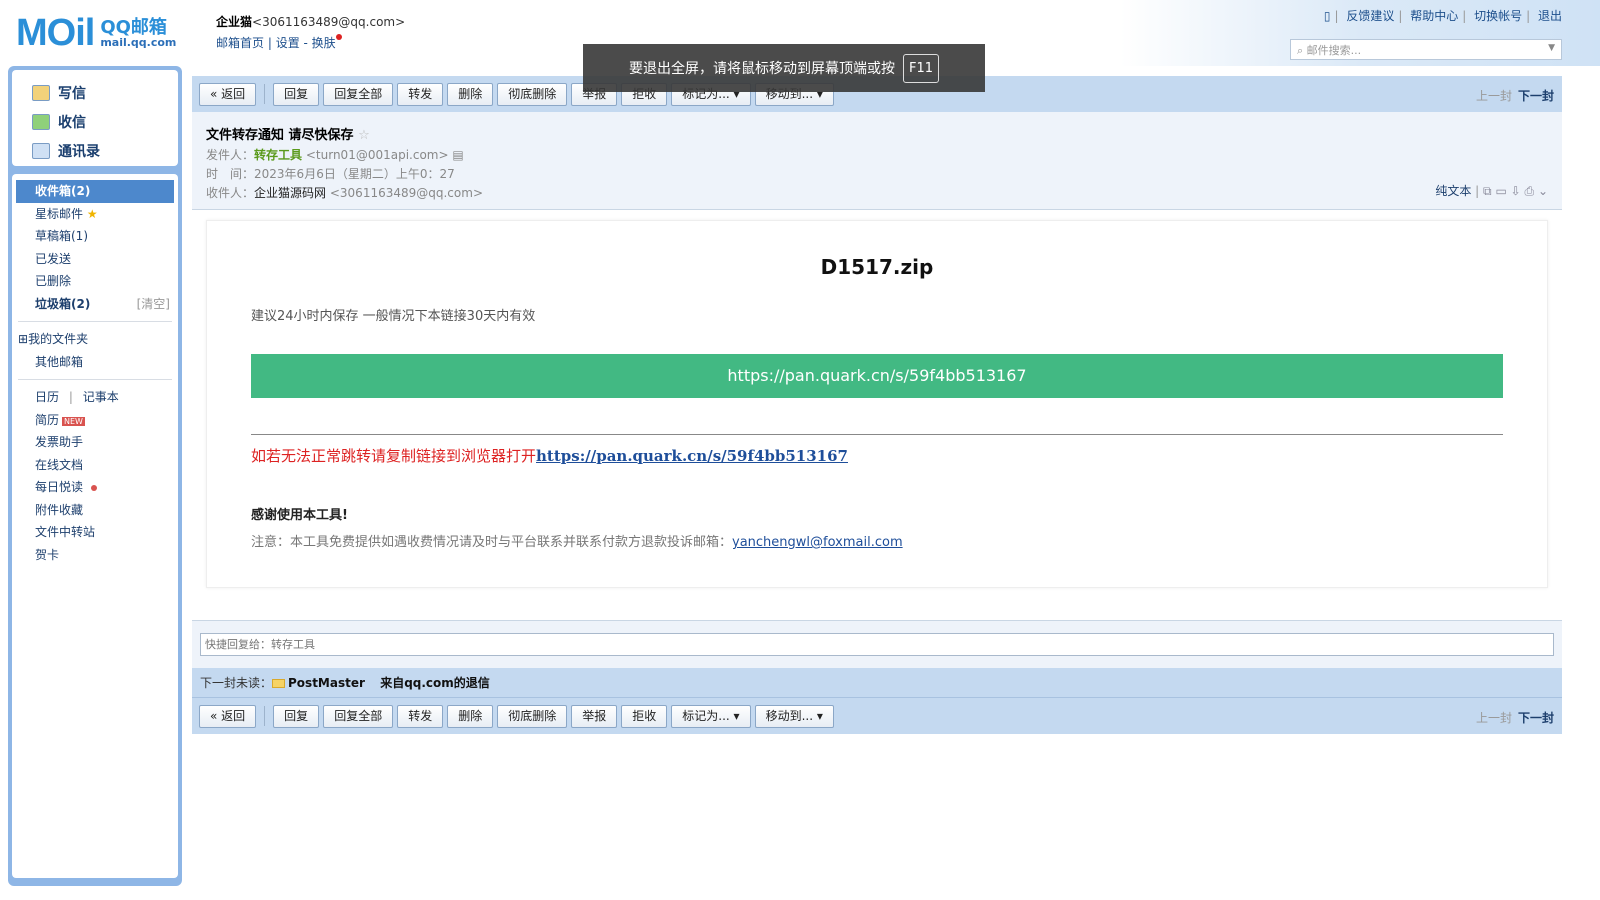  Describe the element at coordinates (95, 465) in the screenshot. I see `app-docs: 在线文档` at that location.